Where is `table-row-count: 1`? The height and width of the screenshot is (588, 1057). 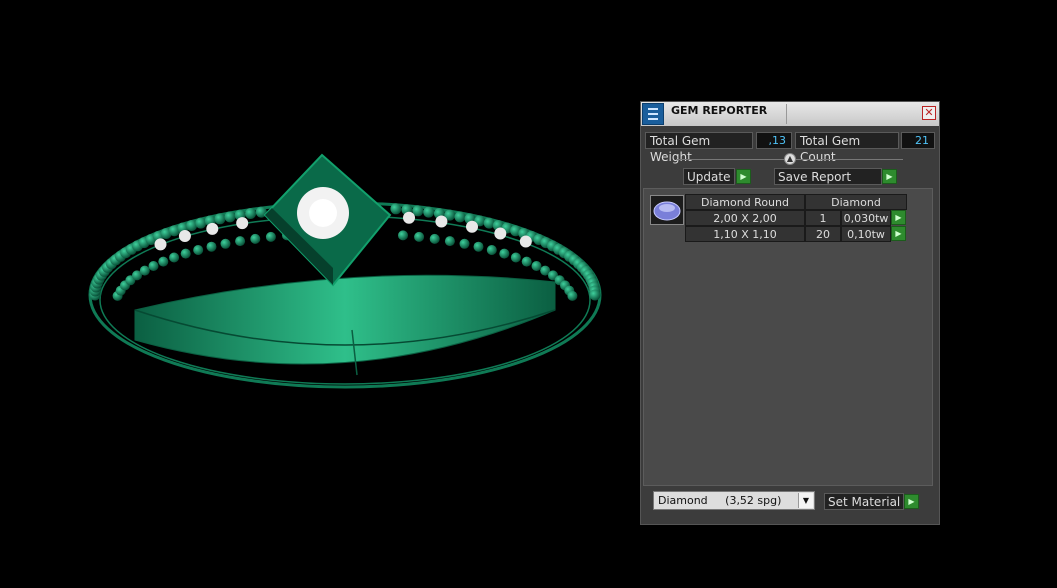
table-row-count: 1 is located at coordinates (823, 218).